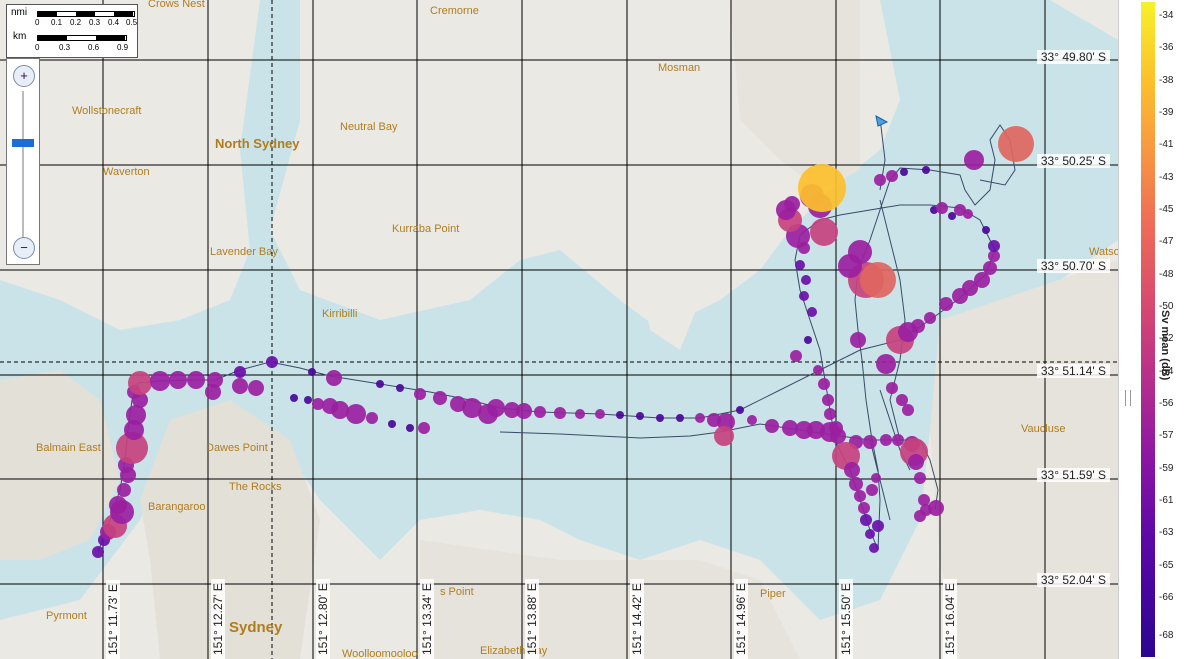 Image resolution: width=1196 pixels, height=659 pixels. What do you see at coordinates (107, 111) in the screenshot?
I see `place-label: Wollstonecraft` at bounding box center [107, 111].